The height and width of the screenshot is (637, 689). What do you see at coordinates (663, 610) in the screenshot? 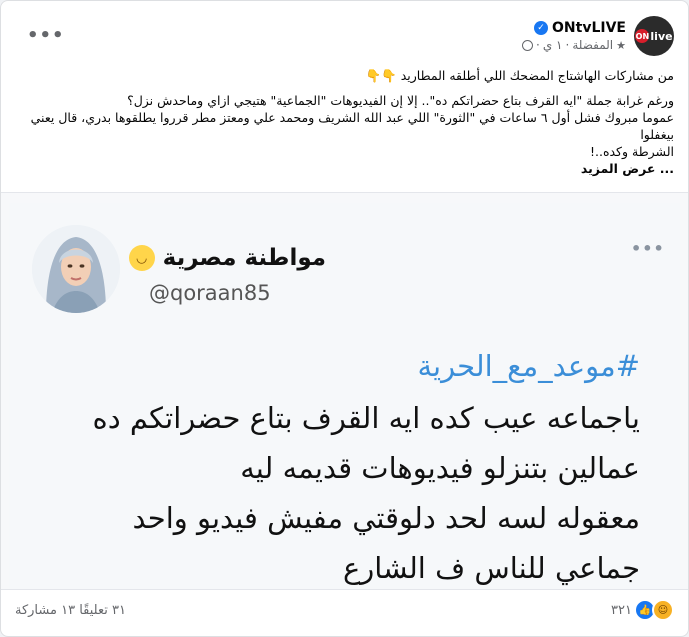
I see `haha-reaction-icon: ☺` at bounding box center [663, 610].